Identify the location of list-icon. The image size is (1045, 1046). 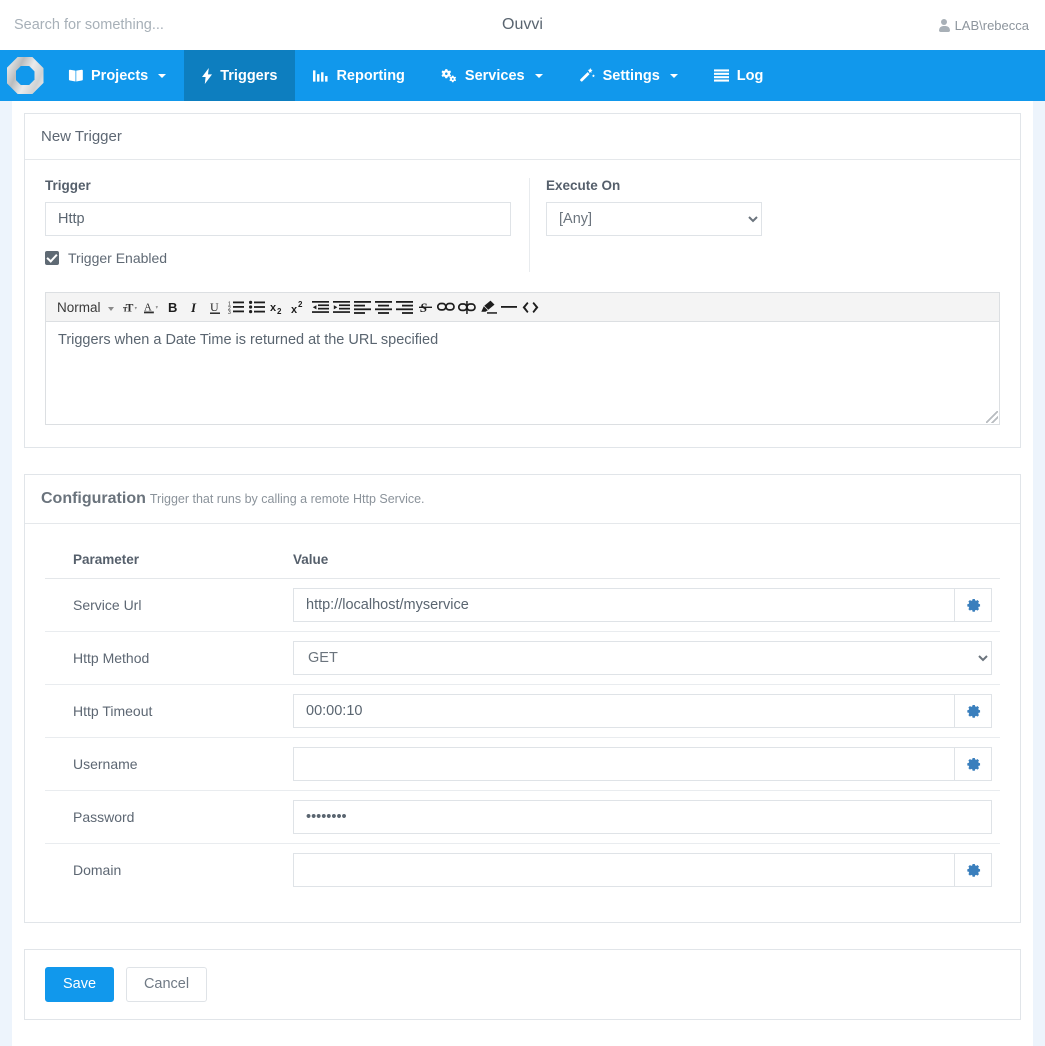
(721, 75).